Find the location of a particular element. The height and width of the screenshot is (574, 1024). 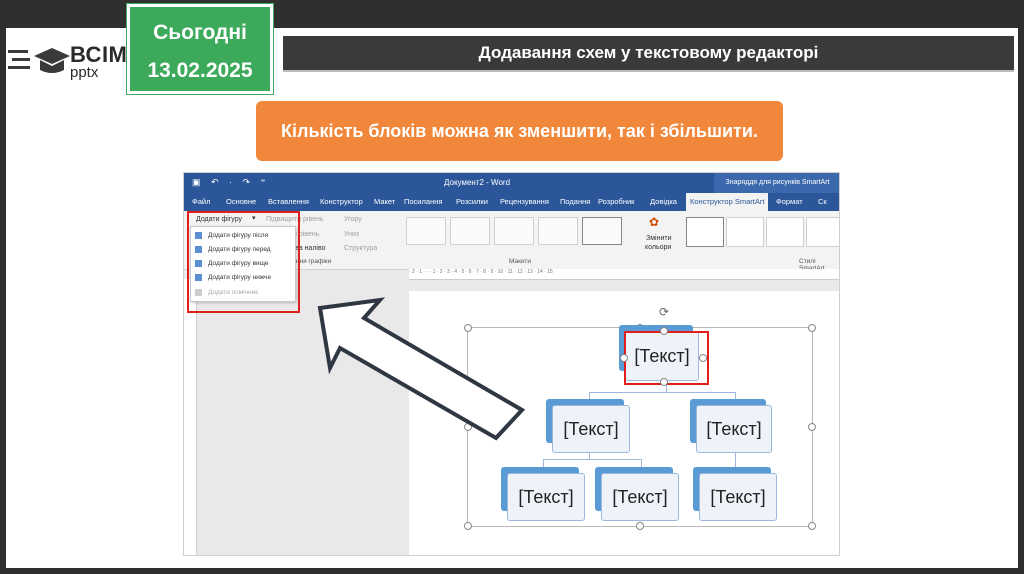

change-colors-line2: кольори is located at coordinates (658, 247).